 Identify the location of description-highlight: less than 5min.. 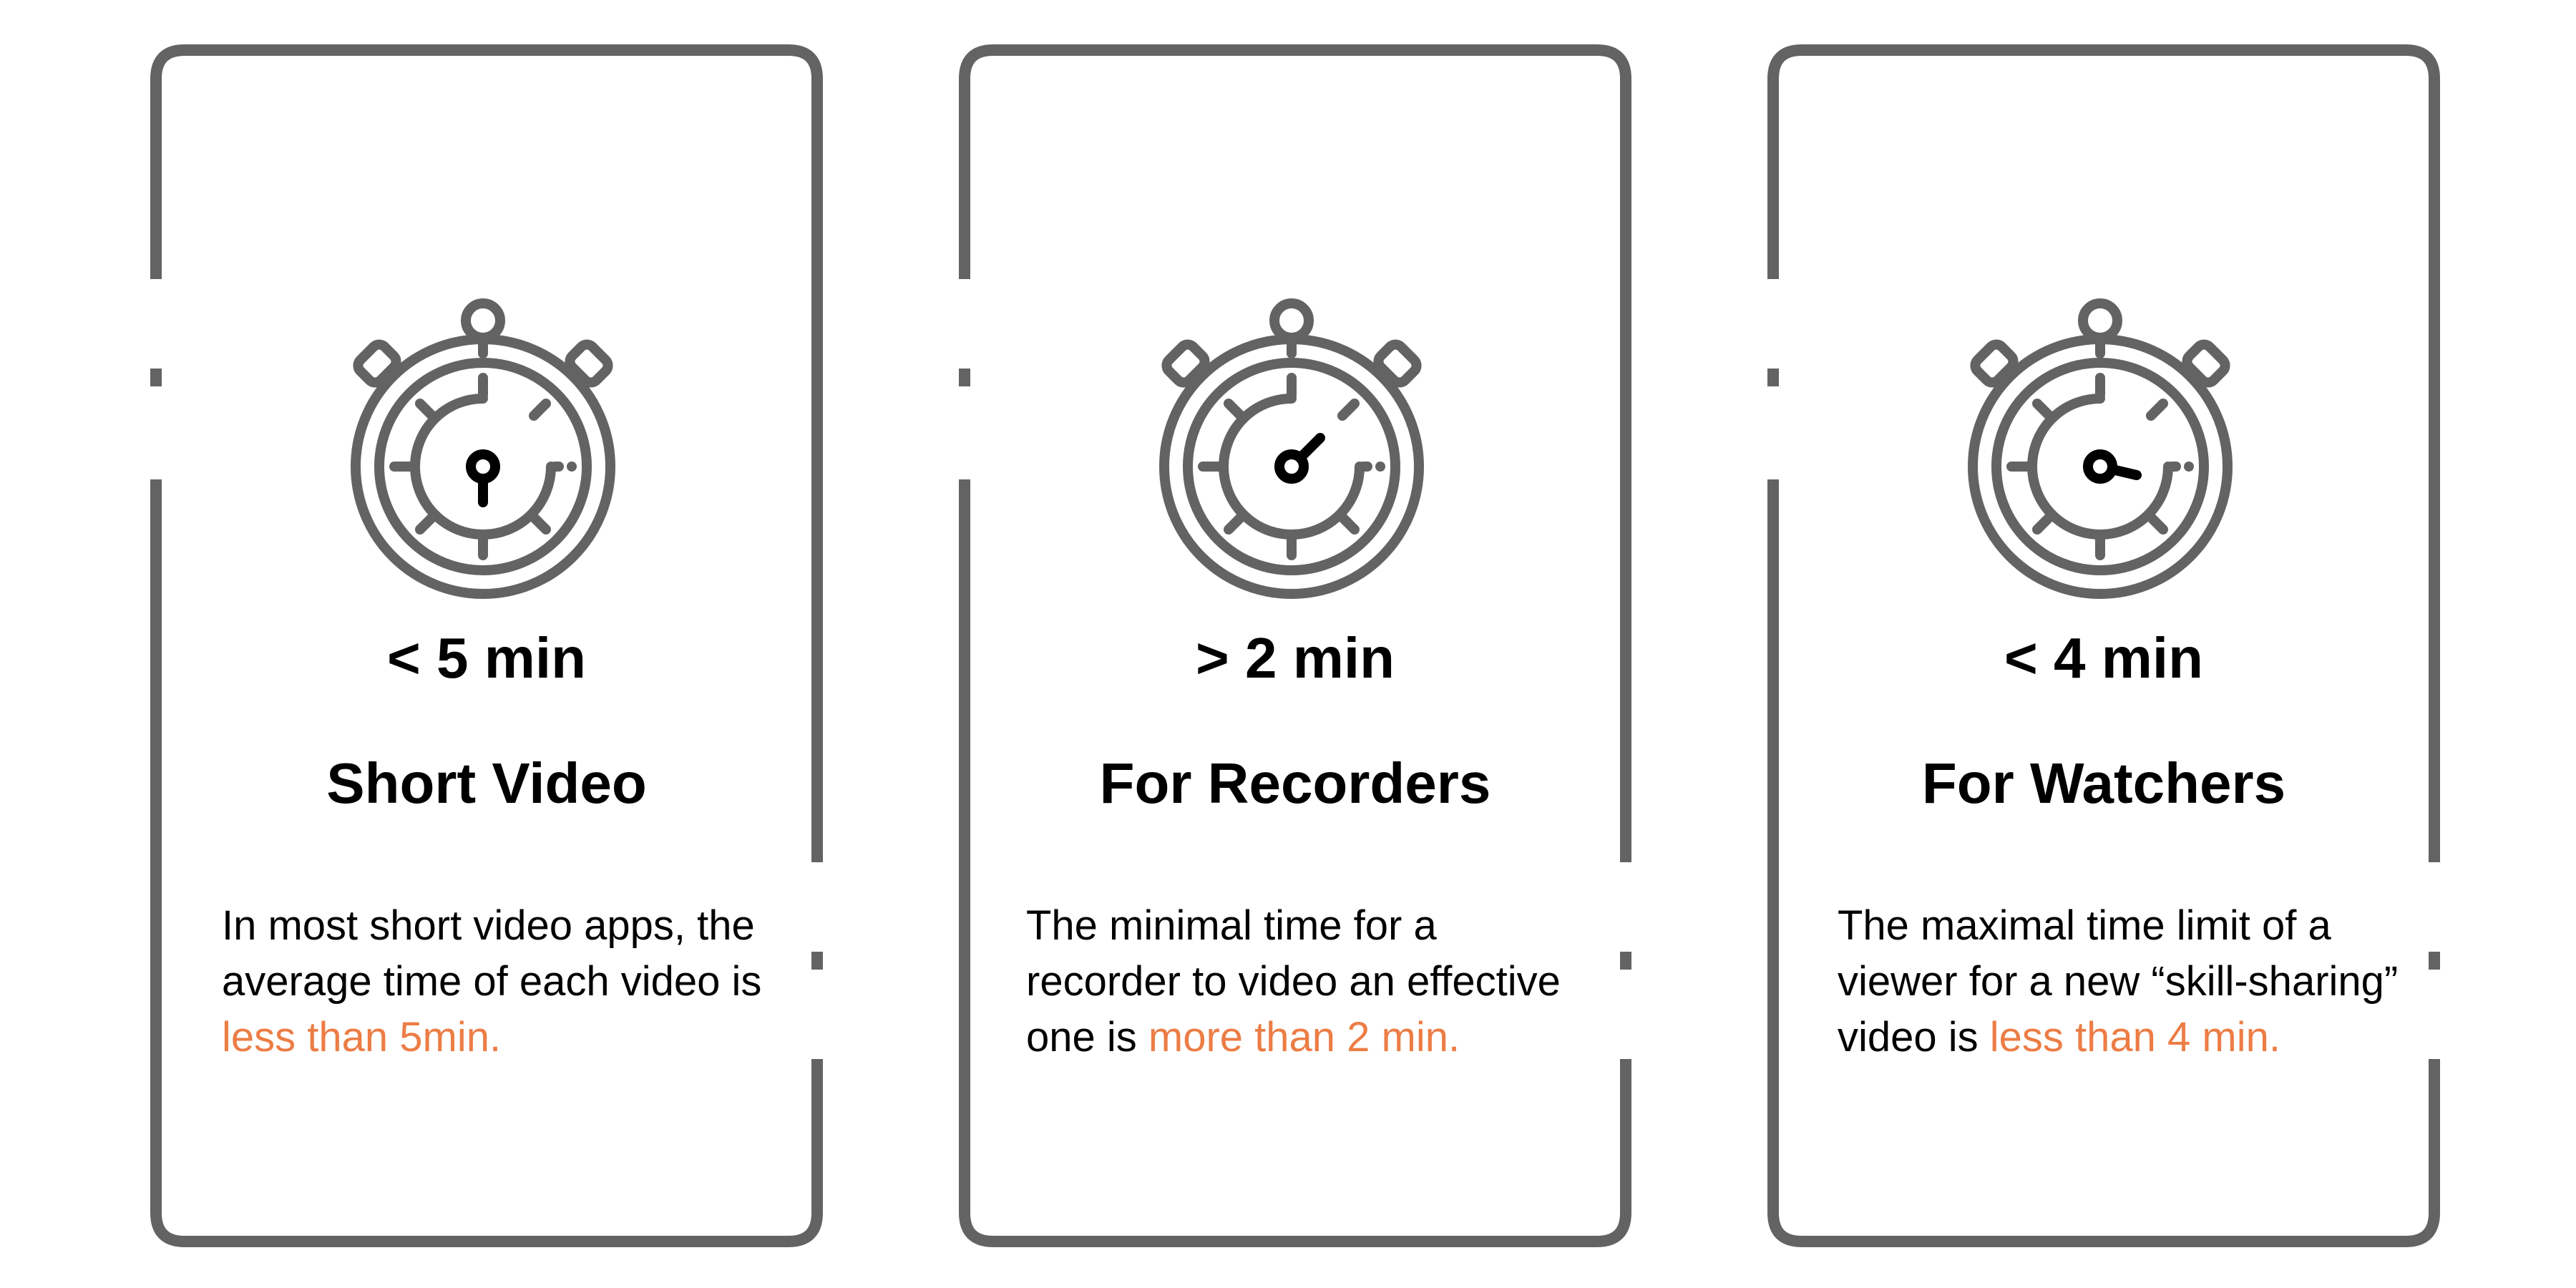
(362, 1037).